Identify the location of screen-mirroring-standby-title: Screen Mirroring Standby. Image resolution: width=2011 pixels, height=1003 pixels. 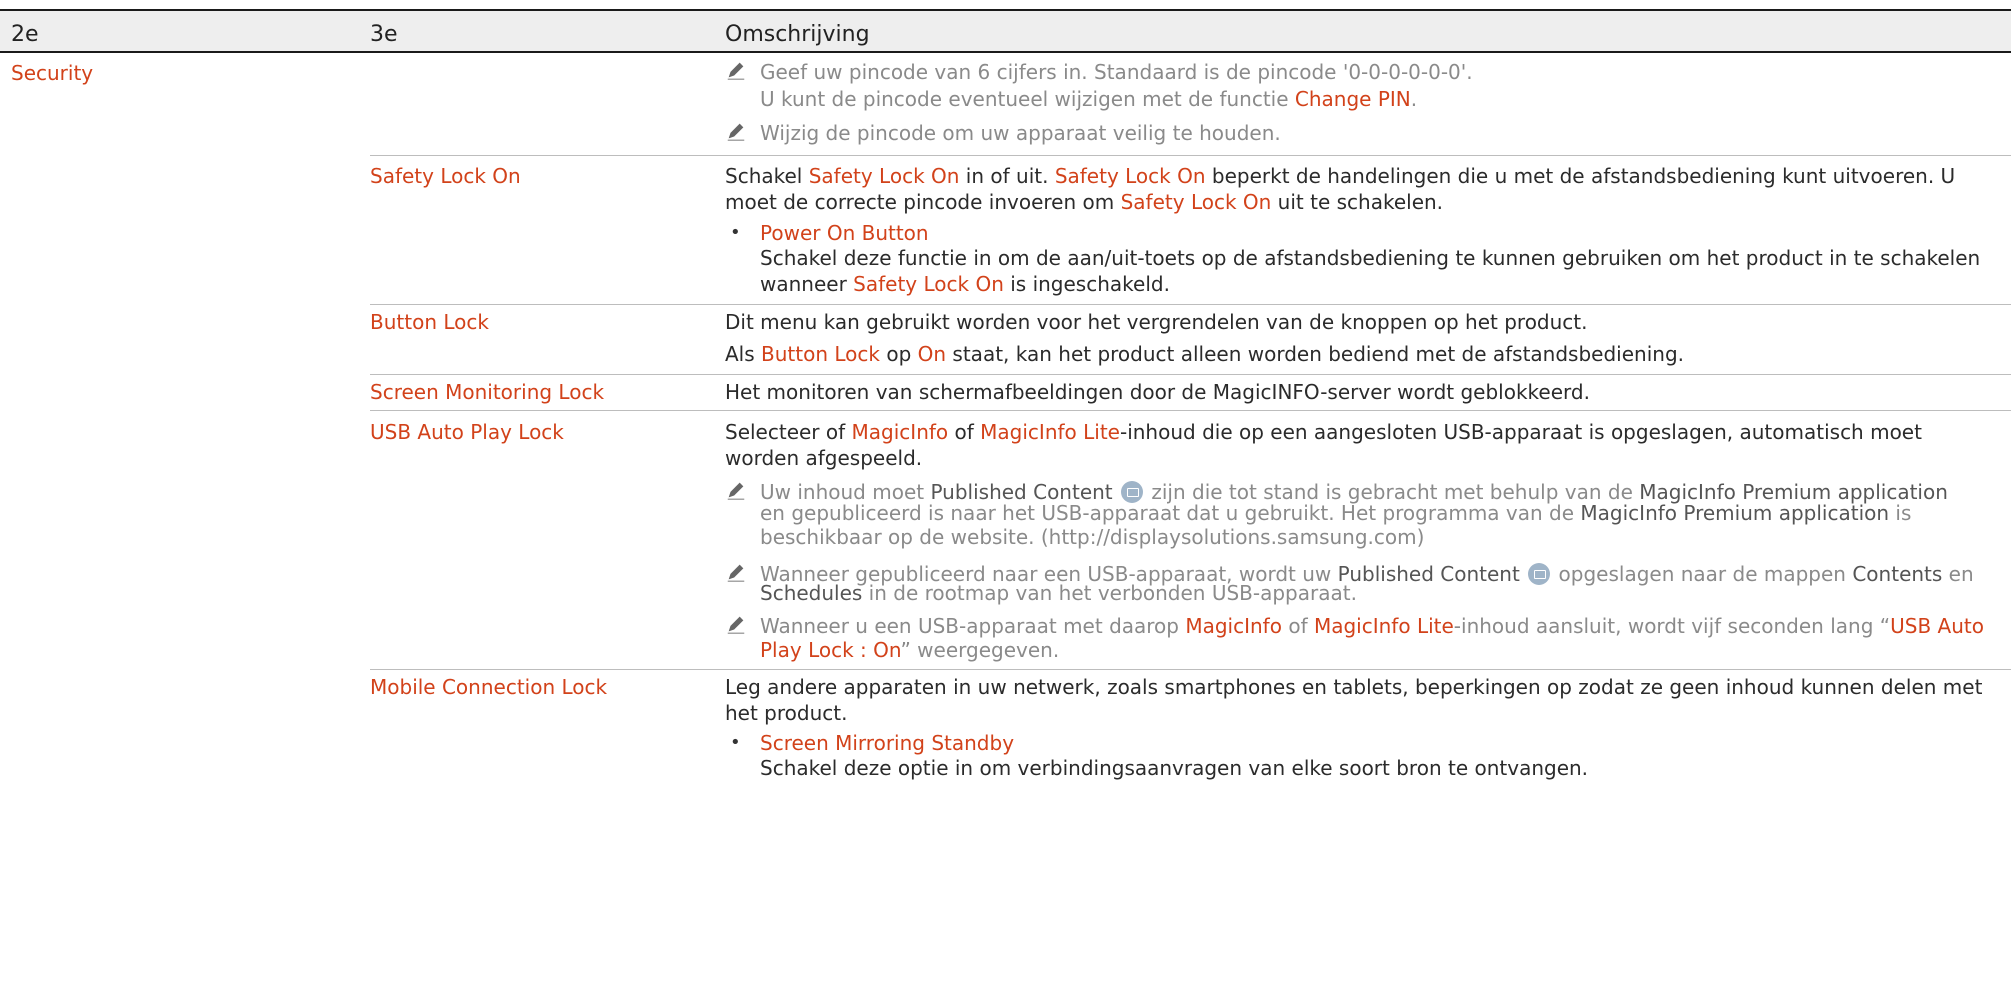
(887, 743).